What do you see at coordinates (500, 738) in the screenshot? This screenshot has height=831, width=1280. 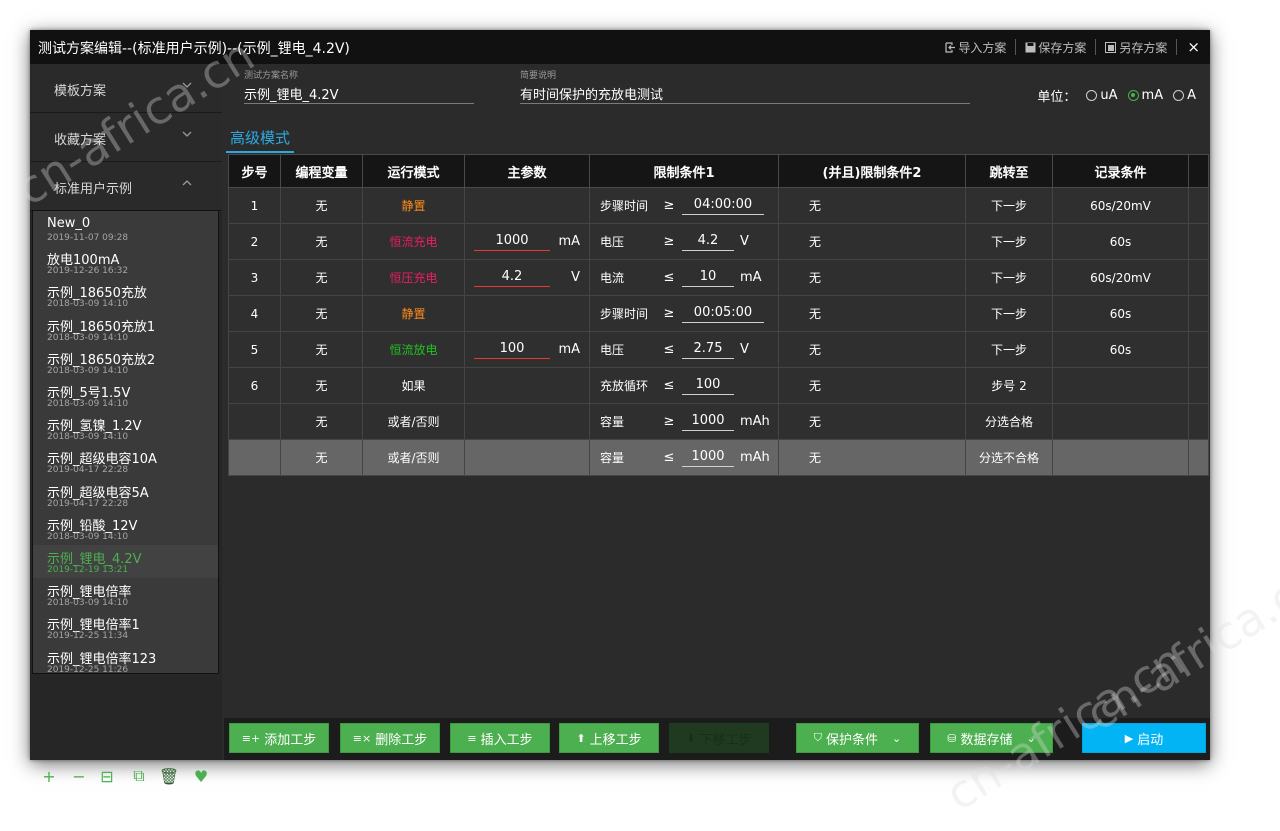 I see `insert-step-button: ≡ 插入工步` at bounding box center [500, 738].